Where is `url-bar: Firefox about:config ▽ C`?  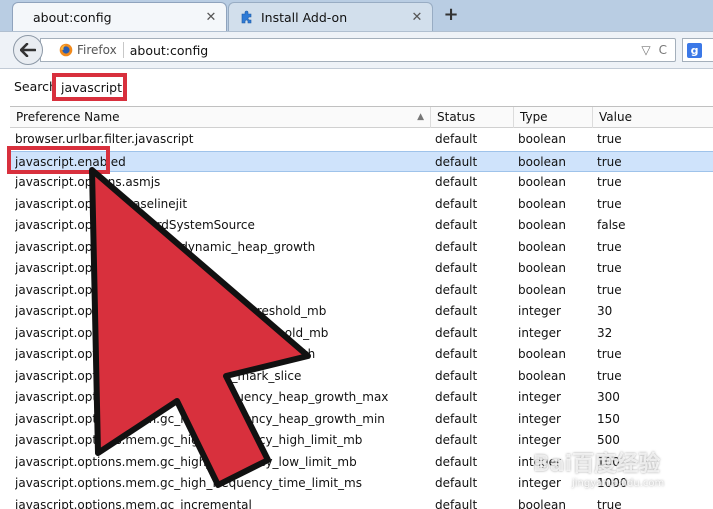 url-bar: Firefox about:config ▽ C is located at coordinates (358, 50).